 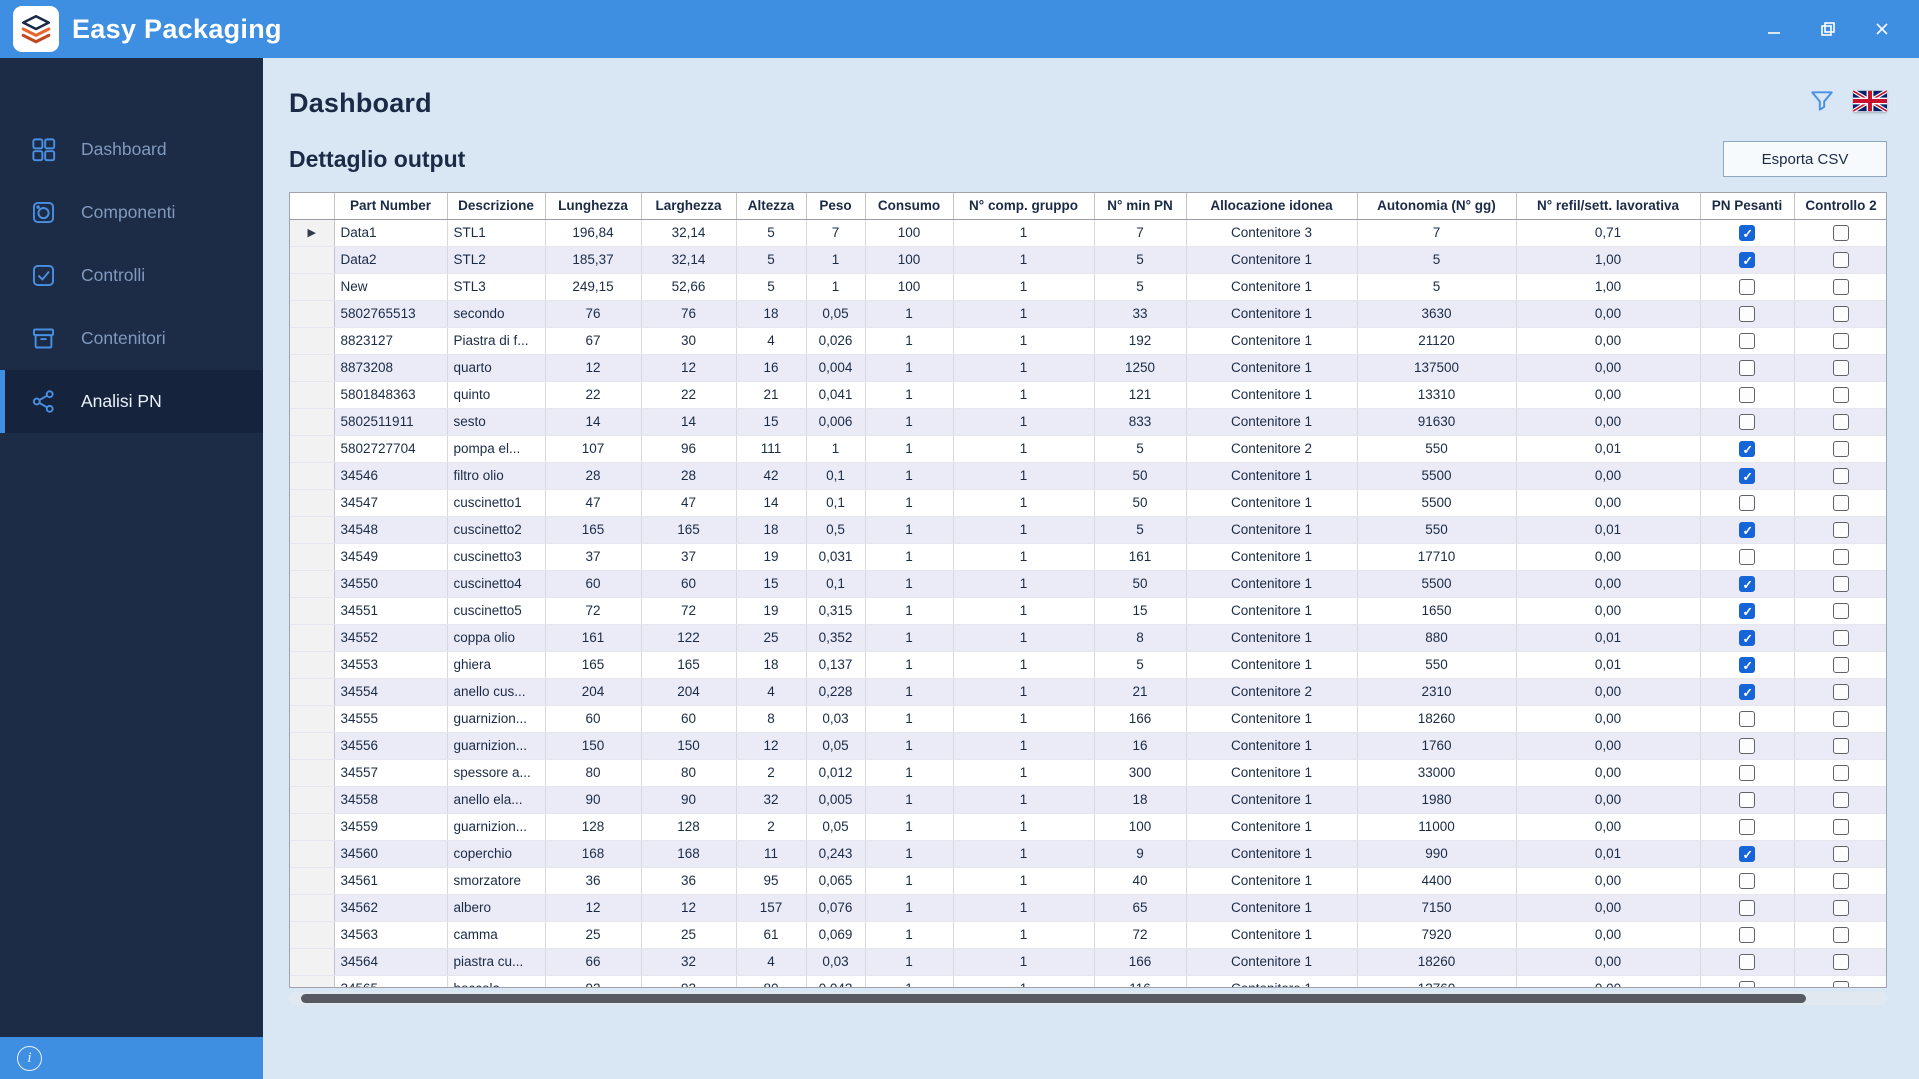 I want to click on cell: 5802511911, so click(x=391, y=422).